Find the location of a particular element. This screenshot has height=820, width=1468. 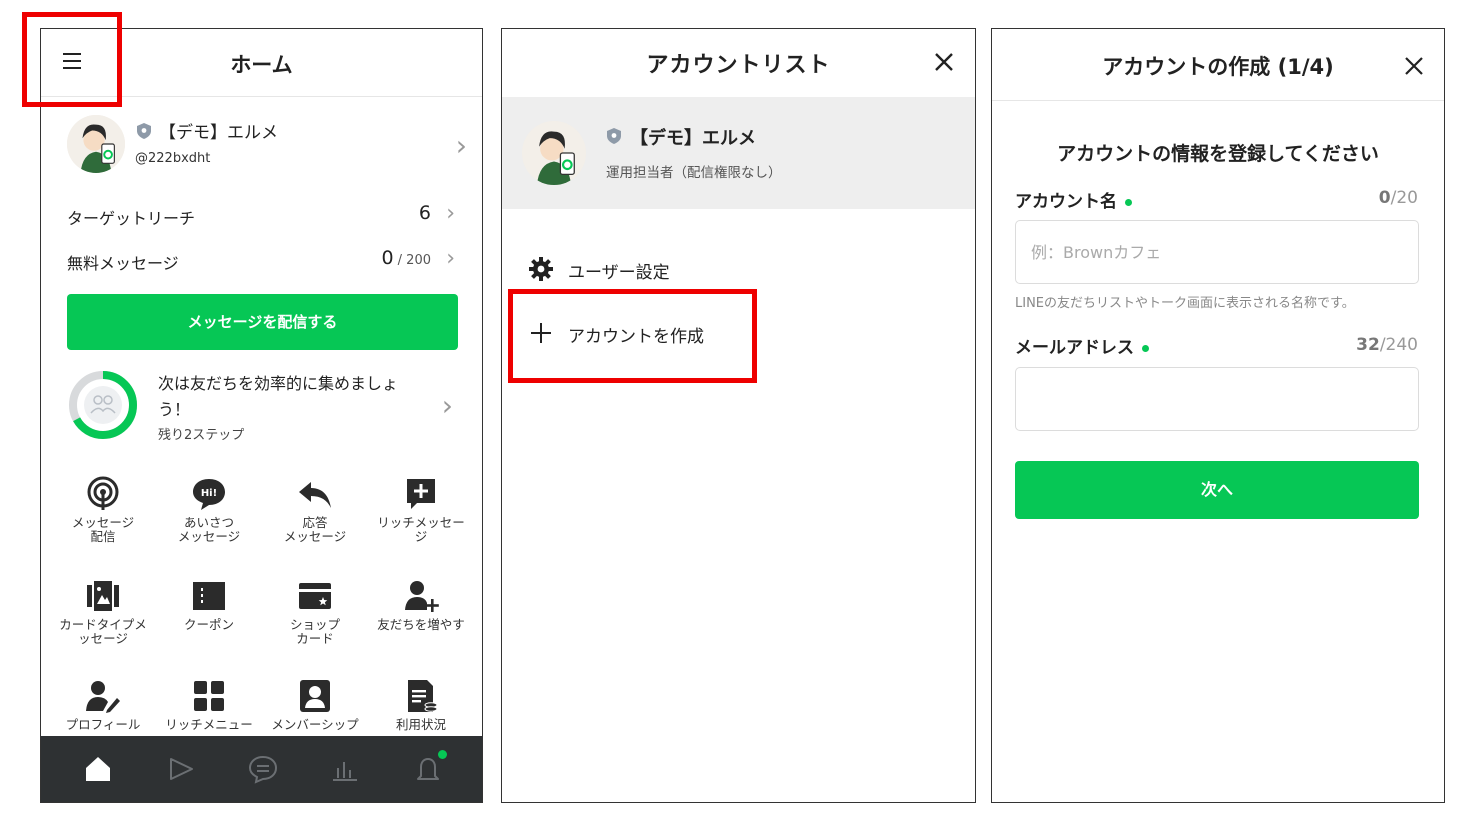

page-title: アカウントの作成 (1/4) is located at coordinates (1218, 67).